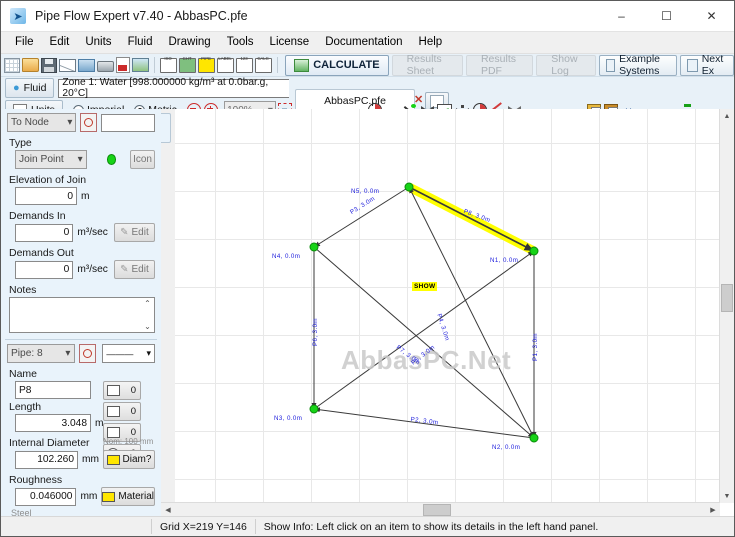 This screenshot has height=537, width=735. What do you see at coordinates (122, 65) in the screenshot?
I see `pdf-icon` at bounding box center [122, 65].